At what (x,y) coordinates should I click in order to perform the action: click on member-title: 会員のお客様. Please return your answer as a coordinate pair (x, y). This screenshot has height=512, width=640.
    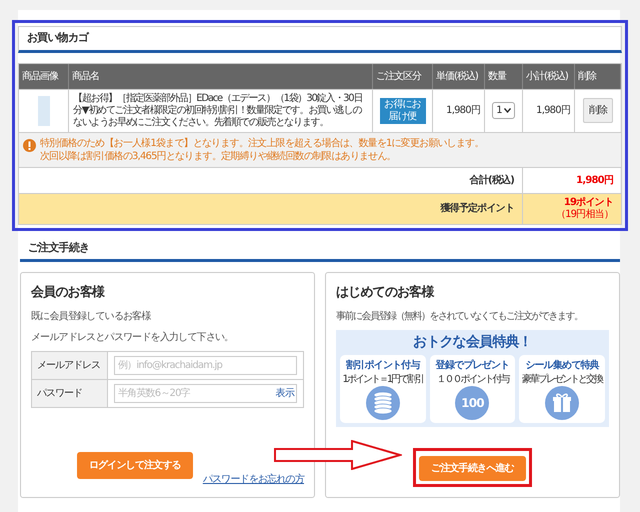
    Looking at the image, I should click on (68, 293).